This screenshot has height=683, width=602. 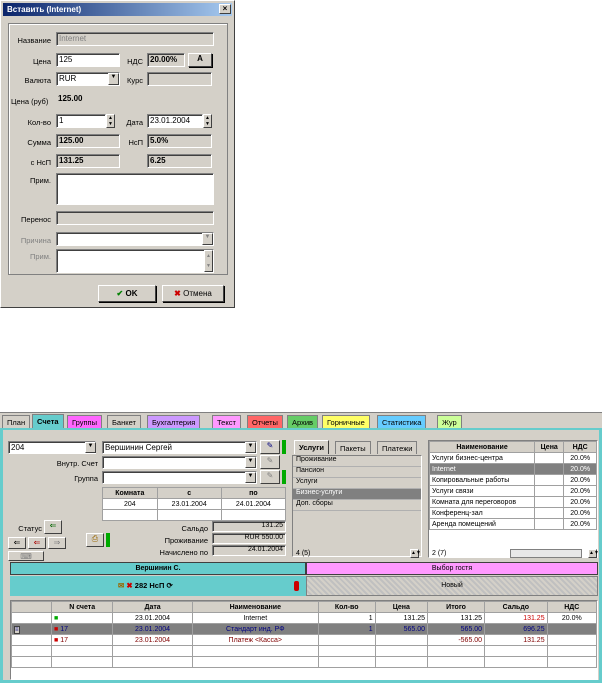 I want to click on column-header: НДС, so click(x=572, y=607).